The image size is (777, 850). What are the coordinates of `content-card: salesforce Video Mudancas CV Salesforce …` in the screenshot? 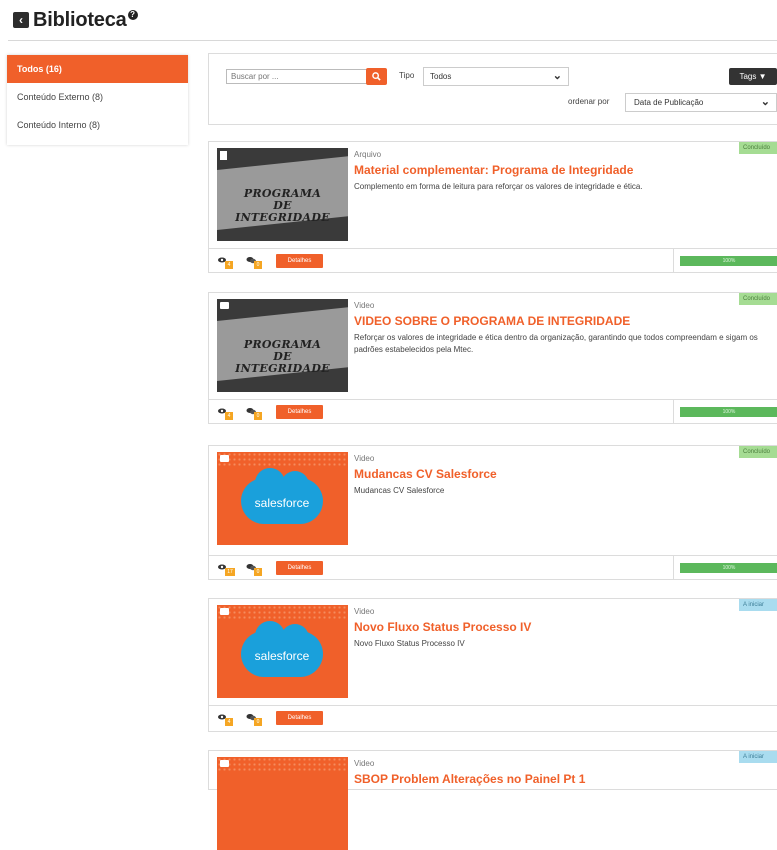 It's located at (492, 512).